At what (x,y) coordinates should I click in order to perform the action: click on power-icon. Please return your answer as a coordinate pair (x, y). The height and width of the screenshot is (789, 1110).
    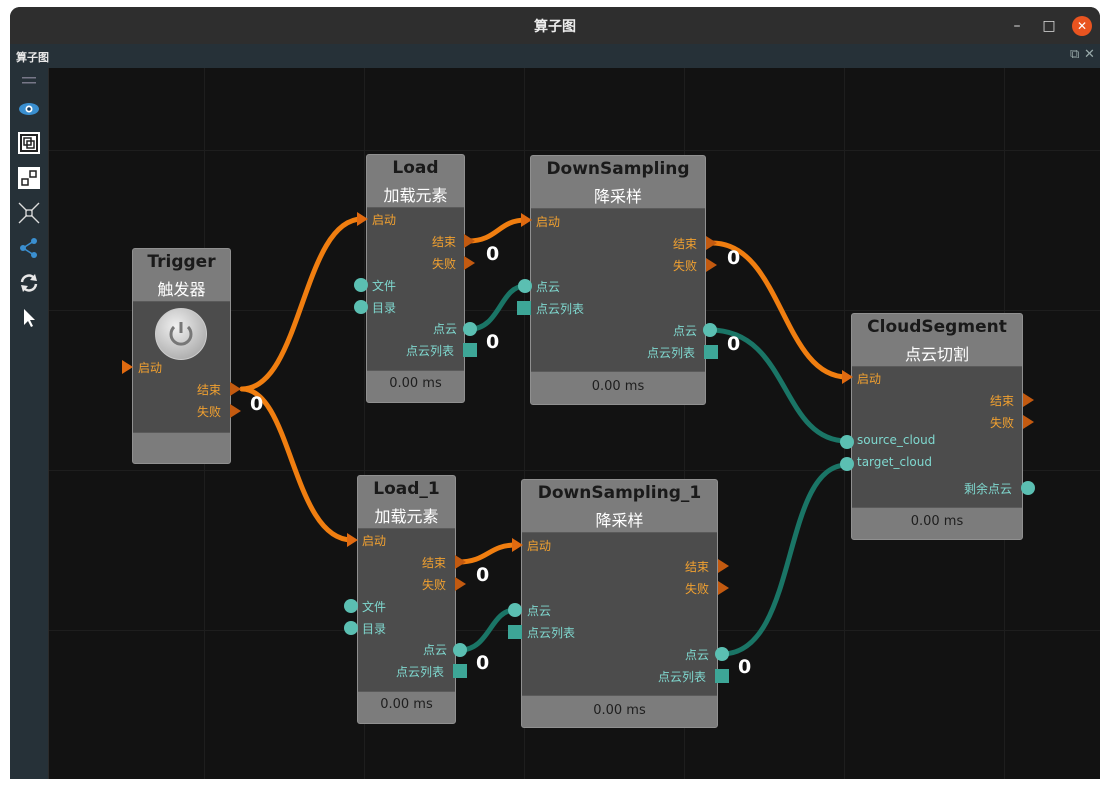
    Looking at the image, I should click on (181, 334).